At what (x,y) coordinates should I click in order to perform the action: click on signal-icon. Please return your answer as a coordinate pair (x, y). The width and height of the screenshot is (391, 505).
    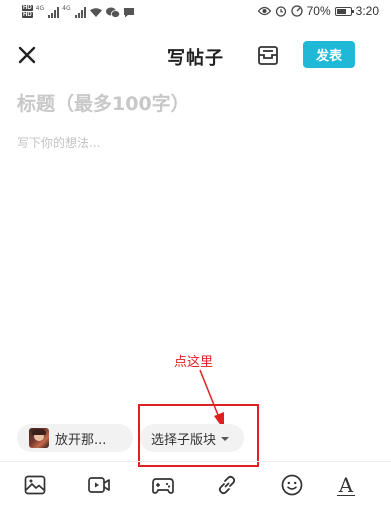
    Looking at the image, I should click on (54, 12).